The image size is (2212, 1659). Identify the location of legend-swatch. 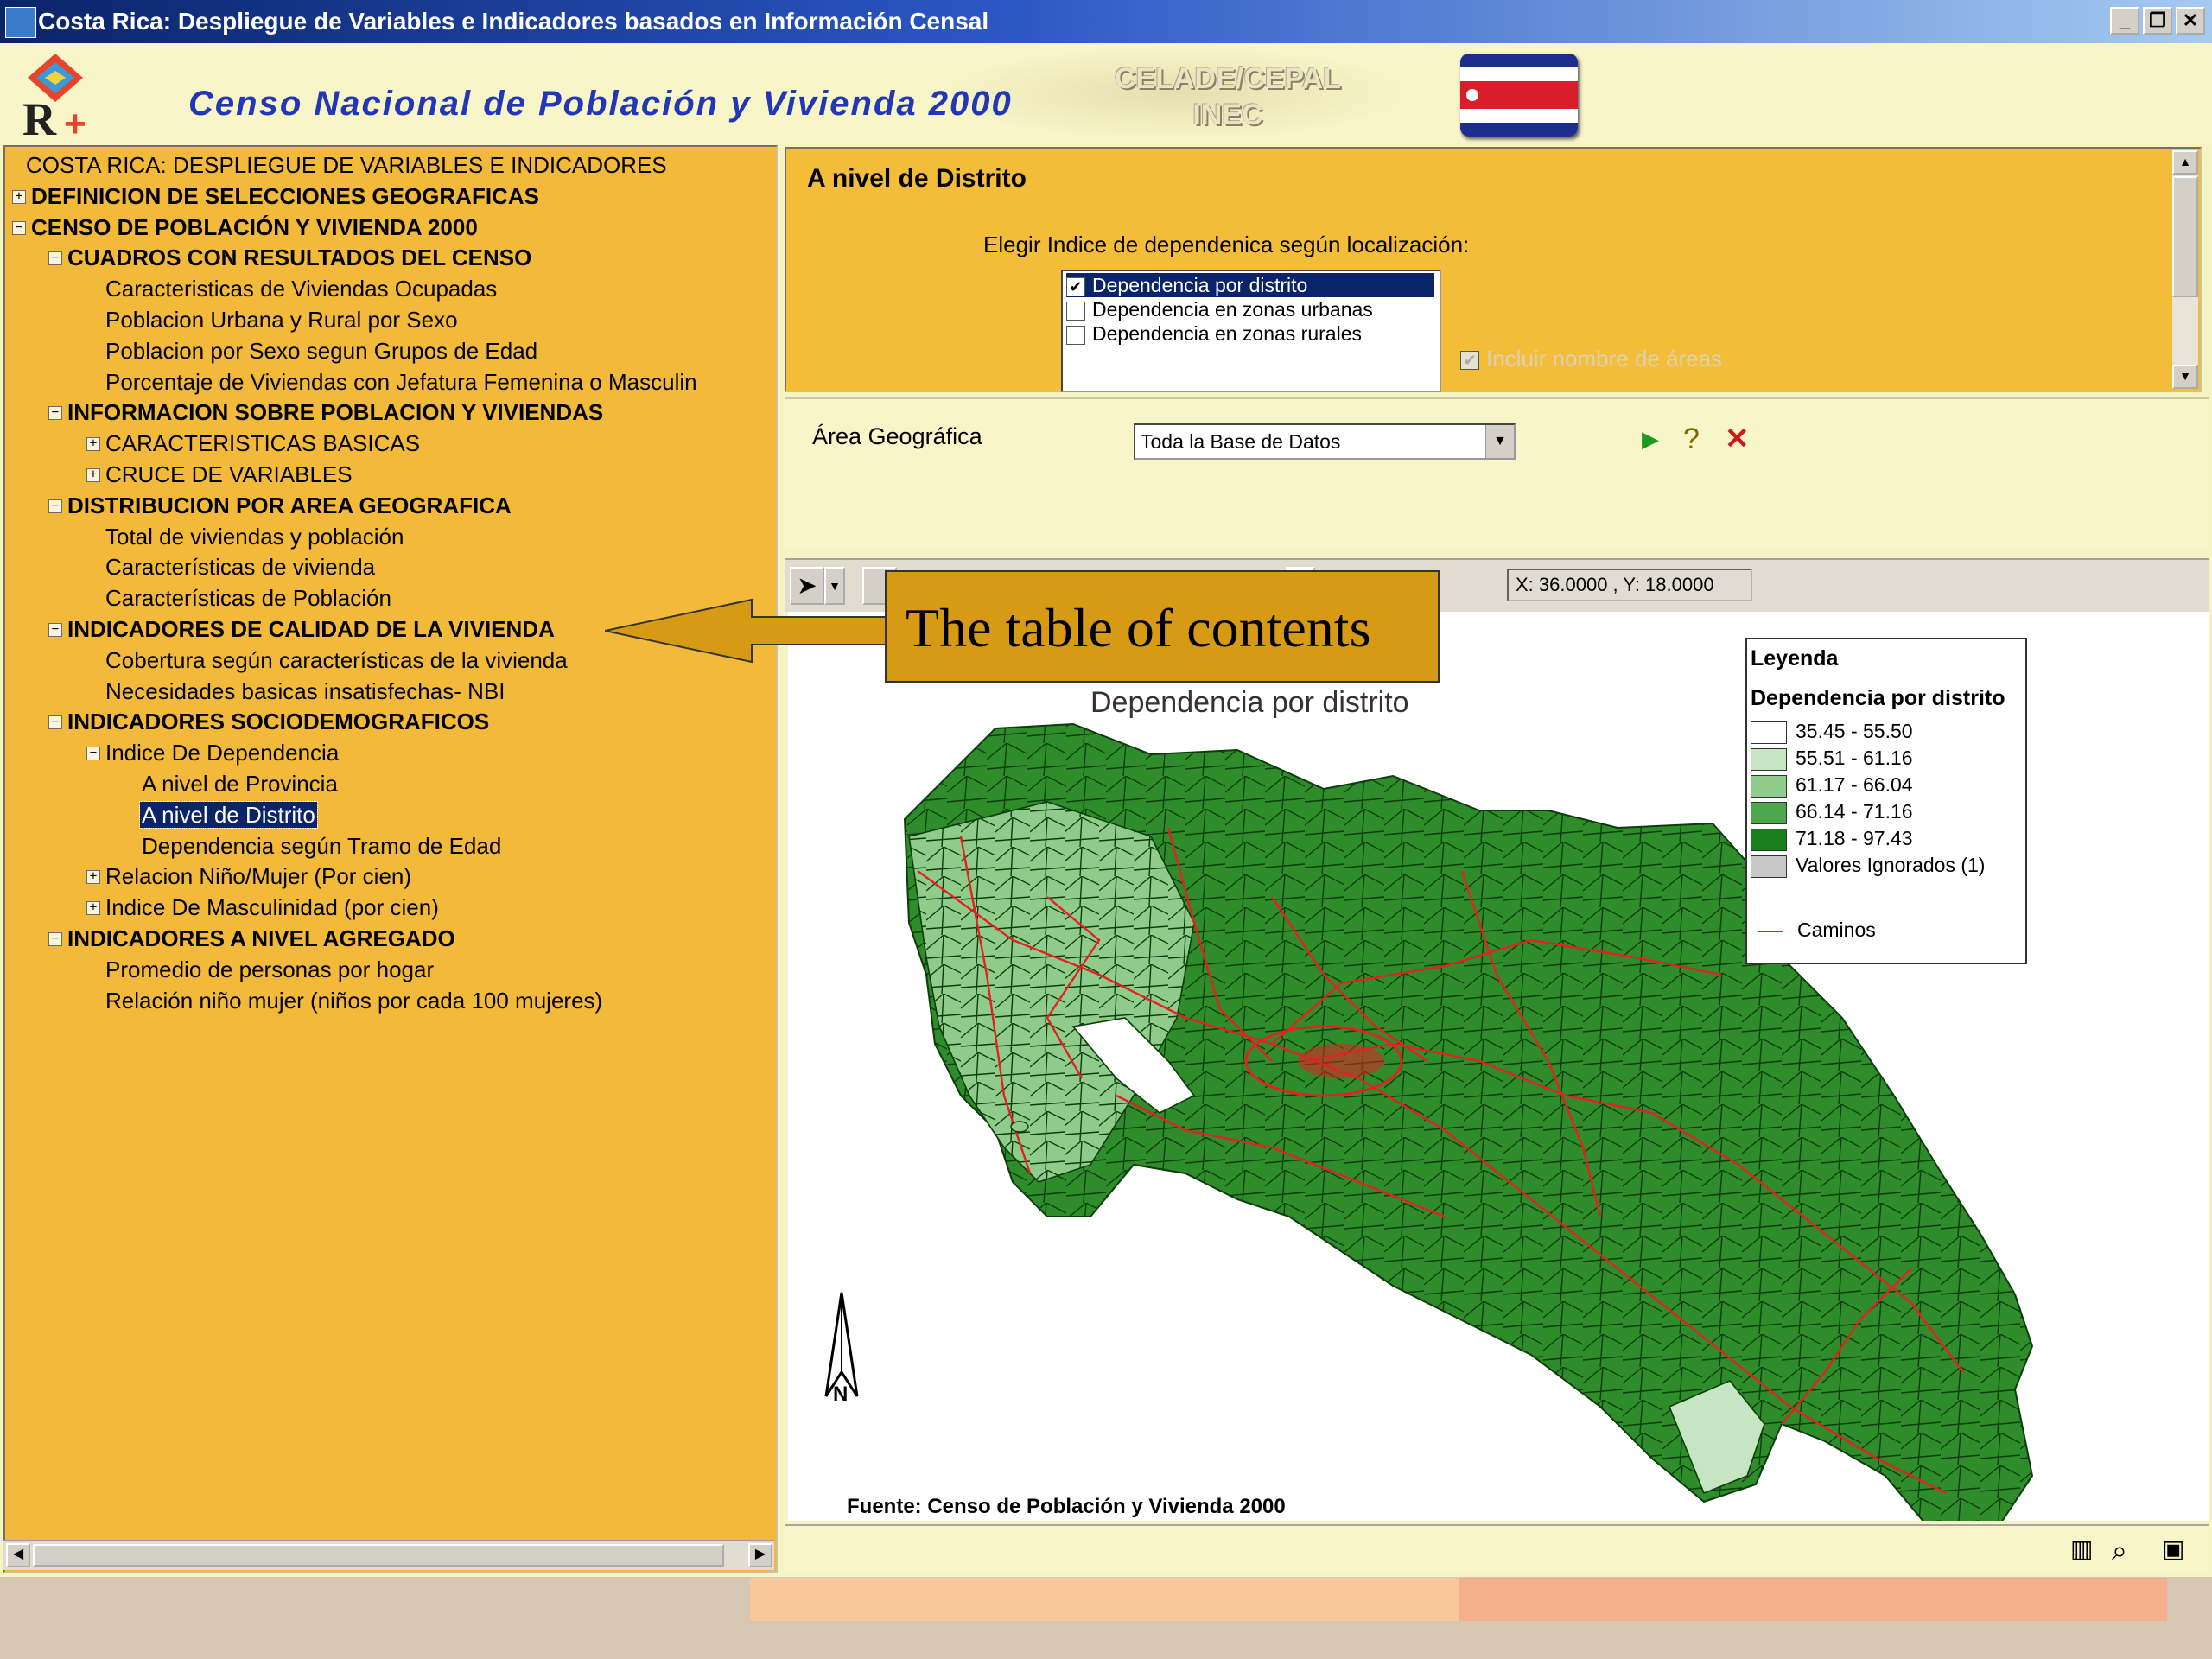
(1769, 812).